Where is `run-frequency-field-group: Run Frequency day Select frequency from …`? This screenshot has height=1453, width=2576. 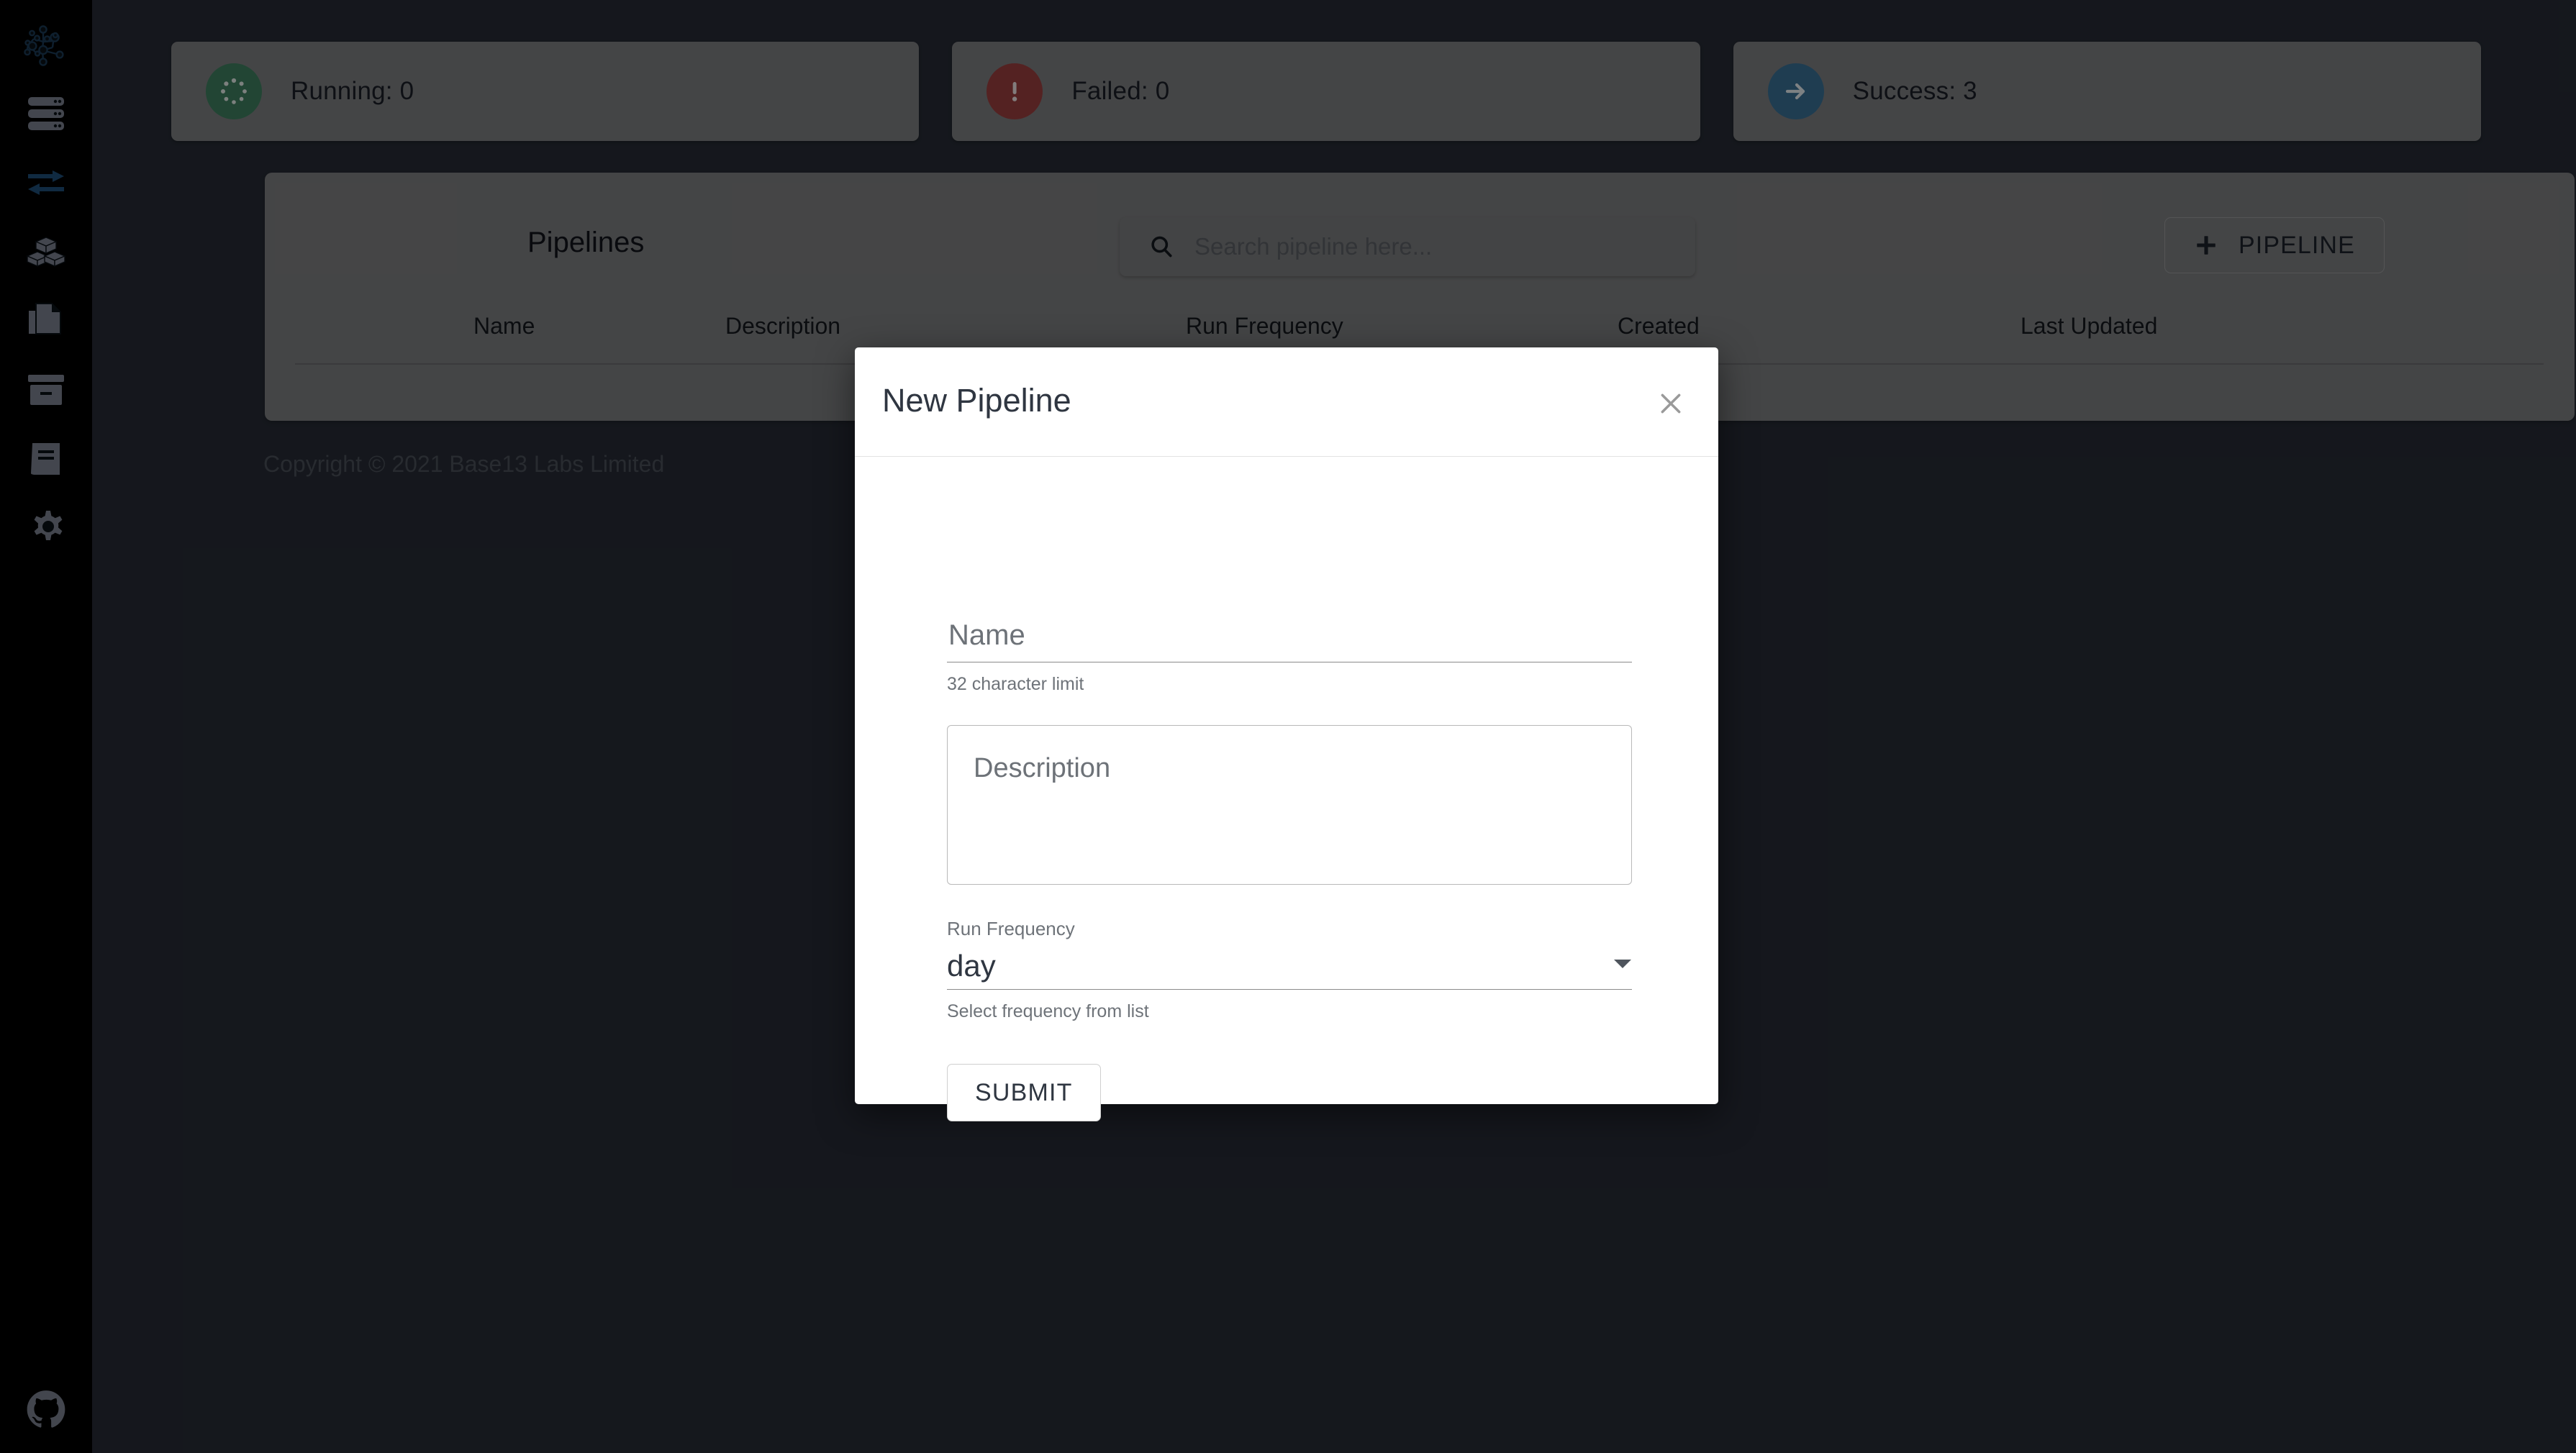 run-frequency-field-group: Run Frequency day Select frequency from … is located at coordinates (1289, 970).